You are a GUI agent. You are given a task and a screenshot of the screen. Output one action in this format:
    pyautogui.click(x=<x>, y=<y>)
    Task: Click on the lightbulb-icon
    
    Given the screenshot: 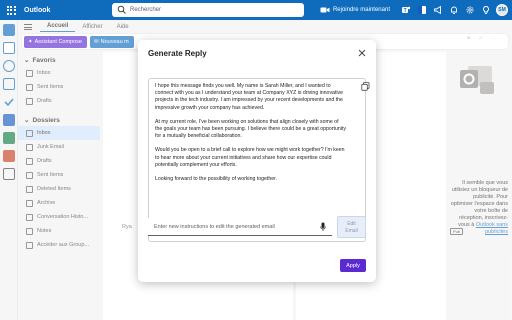 What is the action you would take?
    pyautogui.click(x=486, y=10)
    